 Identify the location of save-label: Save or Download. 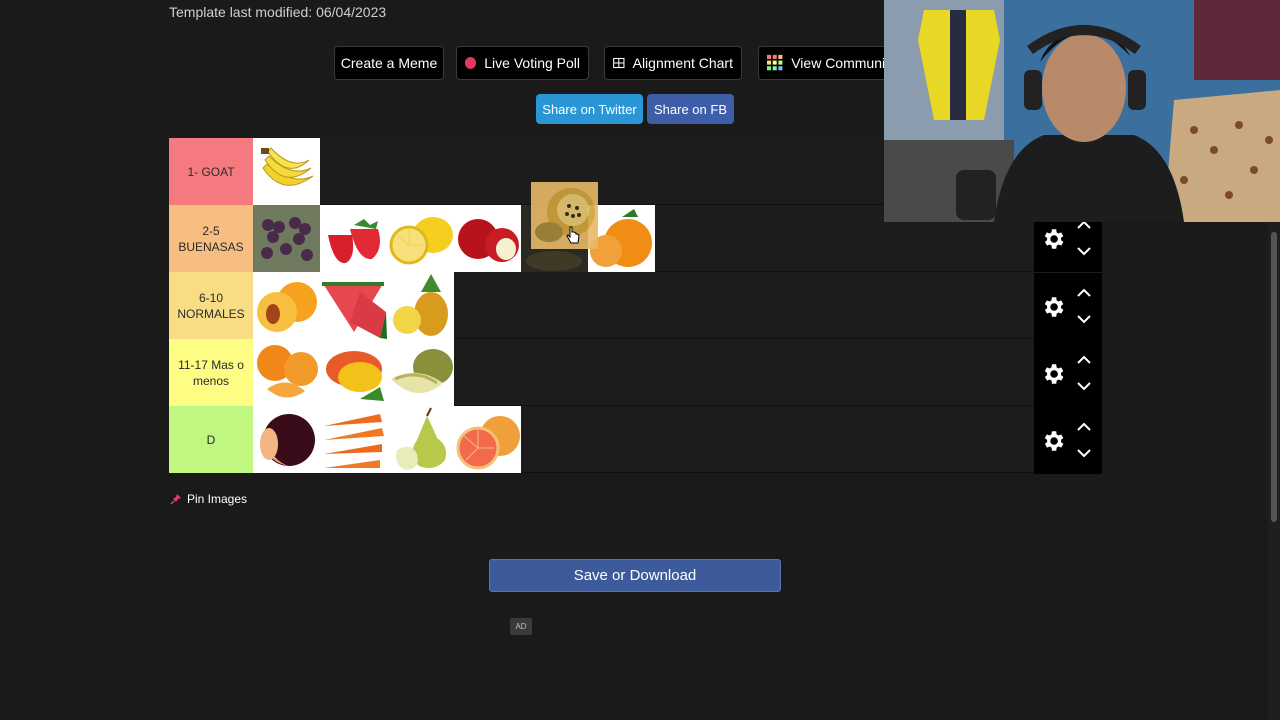
(635, 575).